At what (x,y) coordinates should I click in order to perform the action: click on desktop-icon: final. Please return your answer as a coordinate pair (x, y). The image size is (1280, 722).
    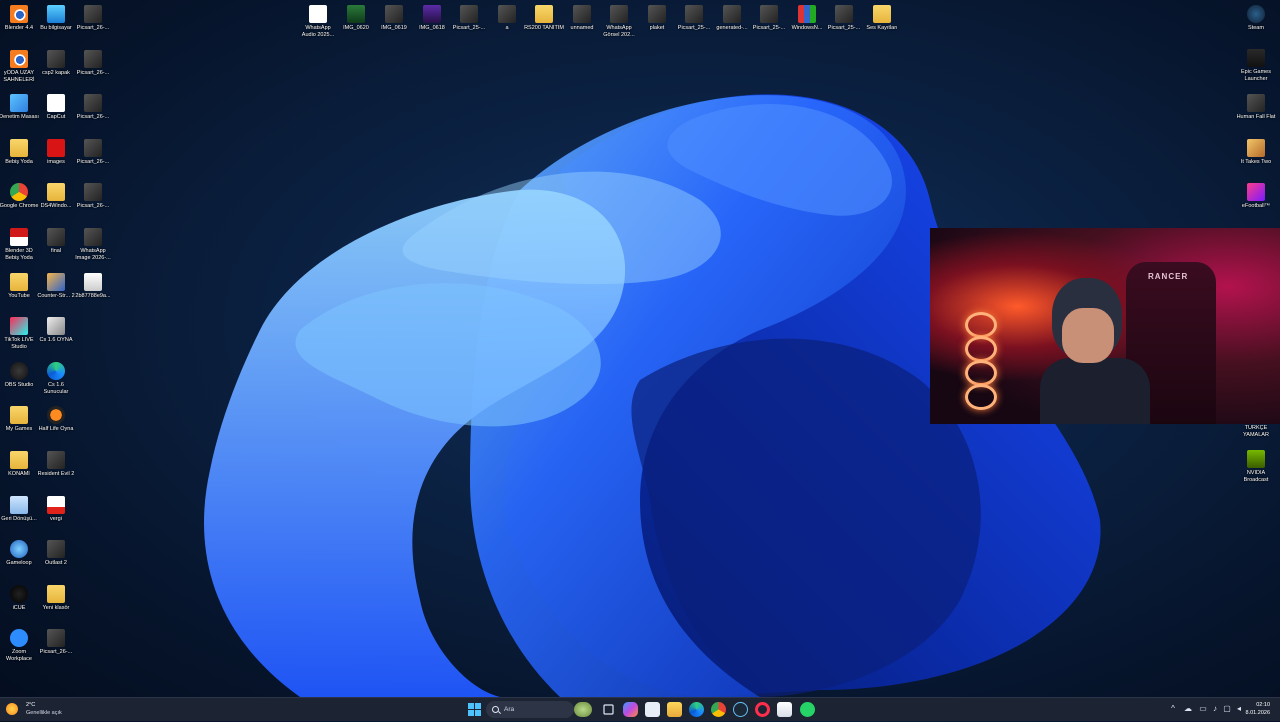
    Looking at the image, I should click on (56, 241).